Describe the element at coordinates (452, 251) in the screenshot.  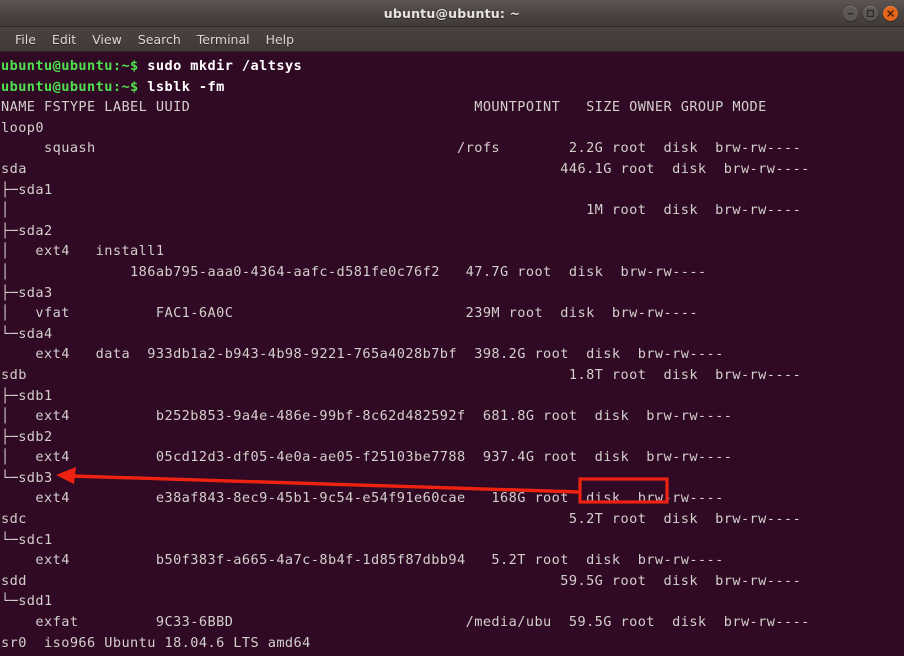
I see `terminal-line-sda2-fs: │ ext4 install1` at that location.